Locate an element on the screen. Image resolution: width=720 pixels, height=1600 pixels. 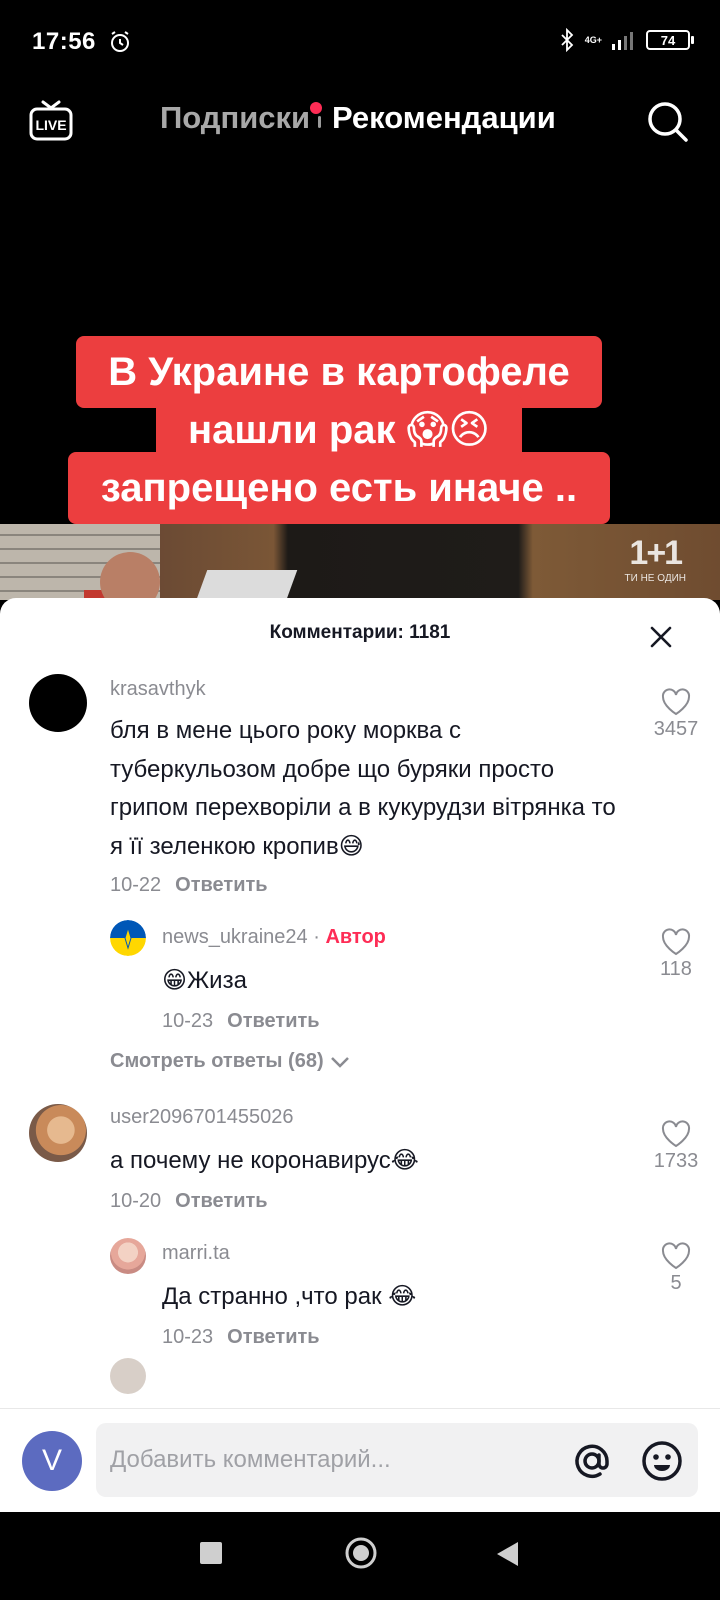
comment-username: krasavthyk is located at coordinates (158, 689).